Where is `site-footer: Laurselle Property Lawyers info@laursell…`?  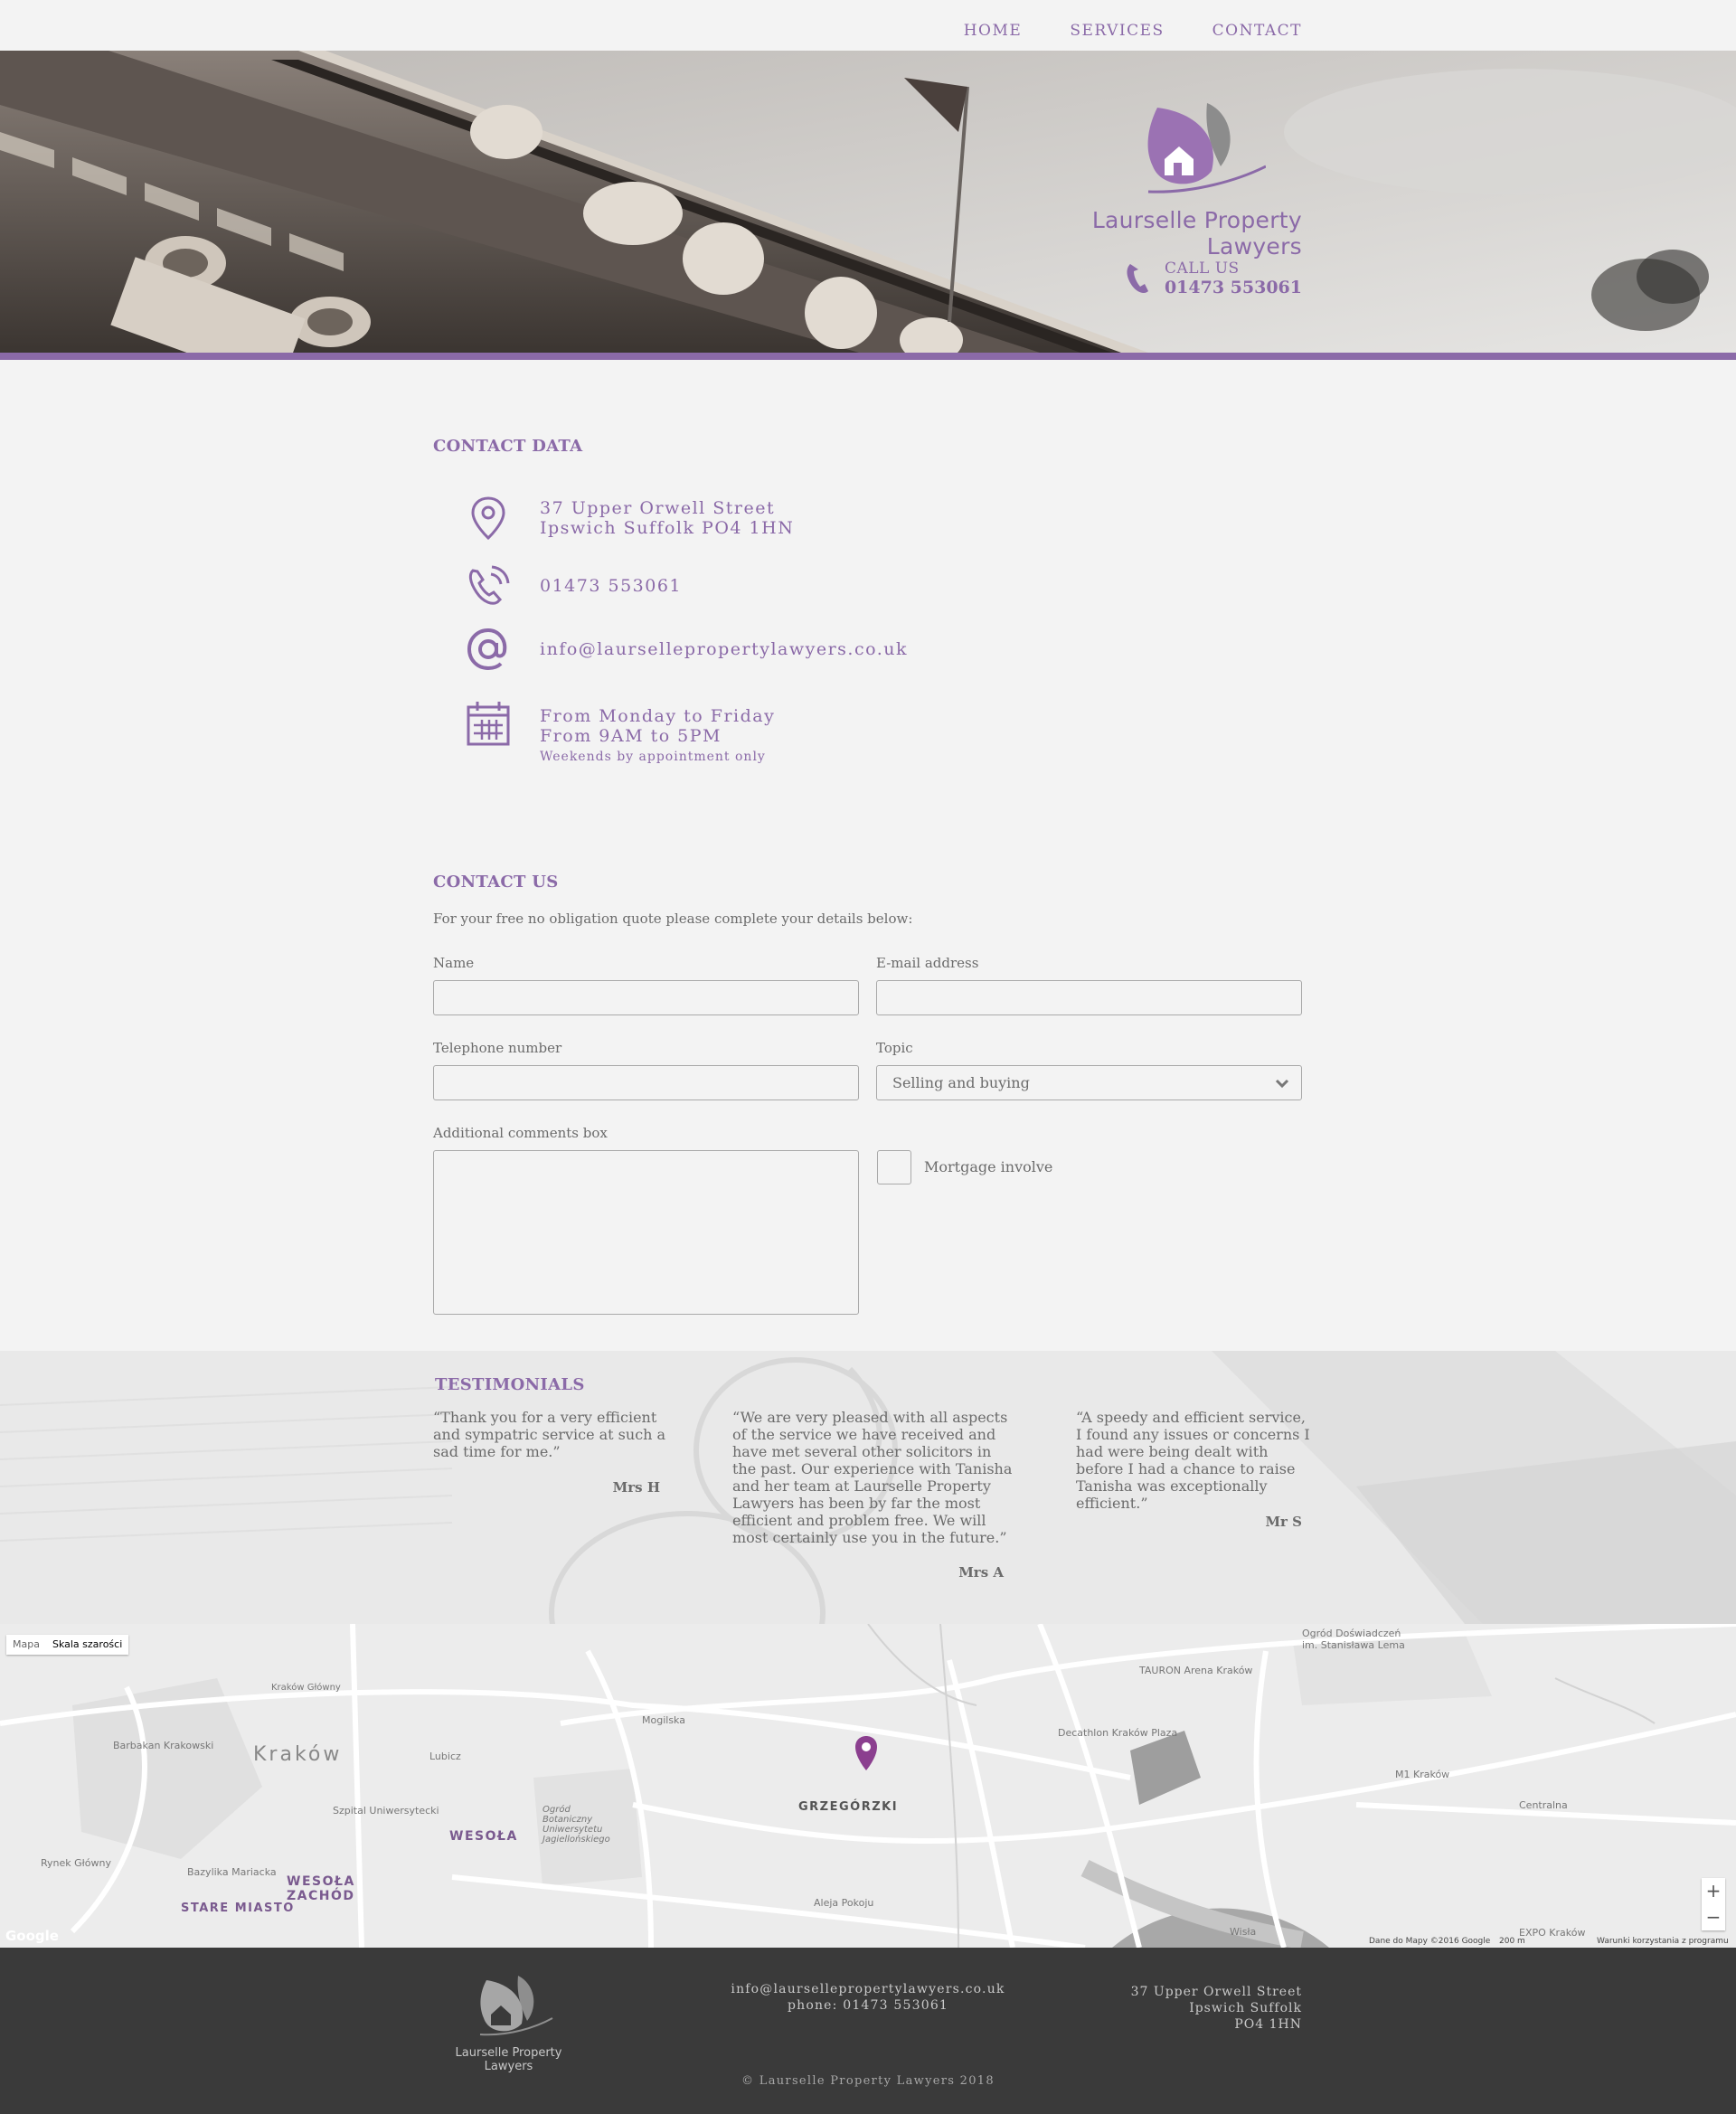 site-footer: Laurselle Property Lawyers info@laursell… is located at coordinates (868, 2031).